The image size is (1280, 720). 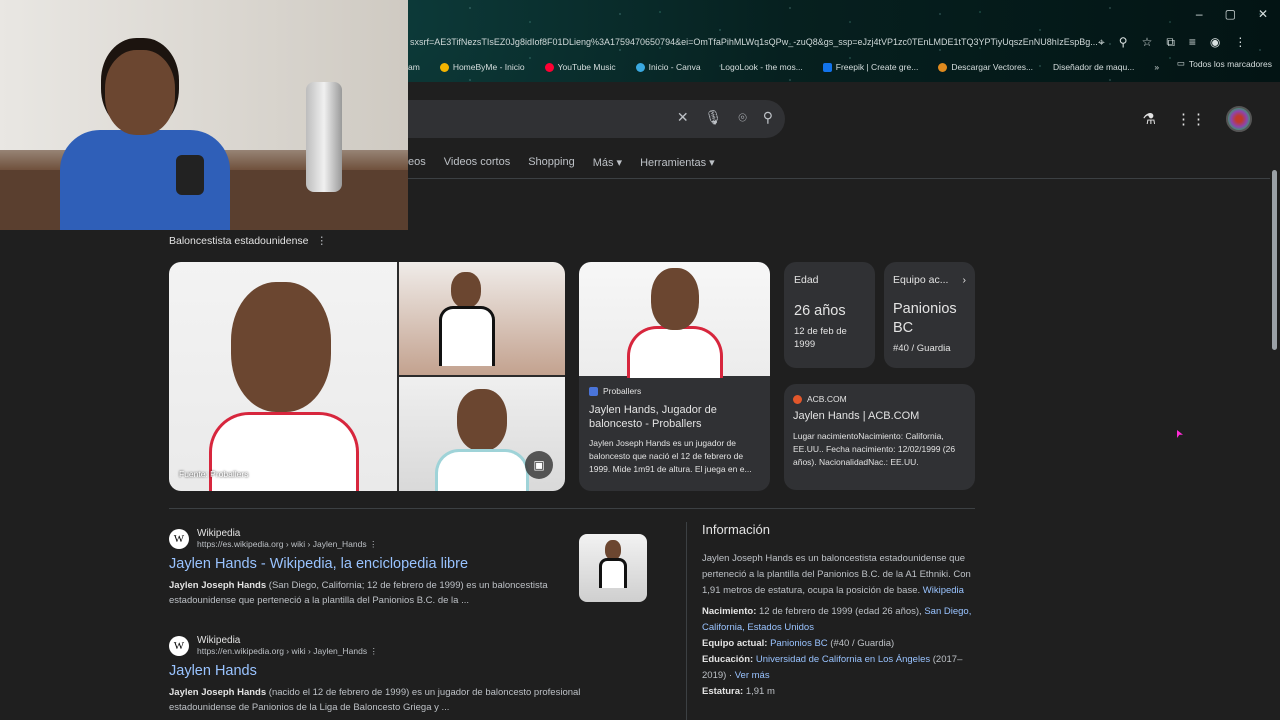 I want to click on player-dribble-image, so click(x=482, y=318).